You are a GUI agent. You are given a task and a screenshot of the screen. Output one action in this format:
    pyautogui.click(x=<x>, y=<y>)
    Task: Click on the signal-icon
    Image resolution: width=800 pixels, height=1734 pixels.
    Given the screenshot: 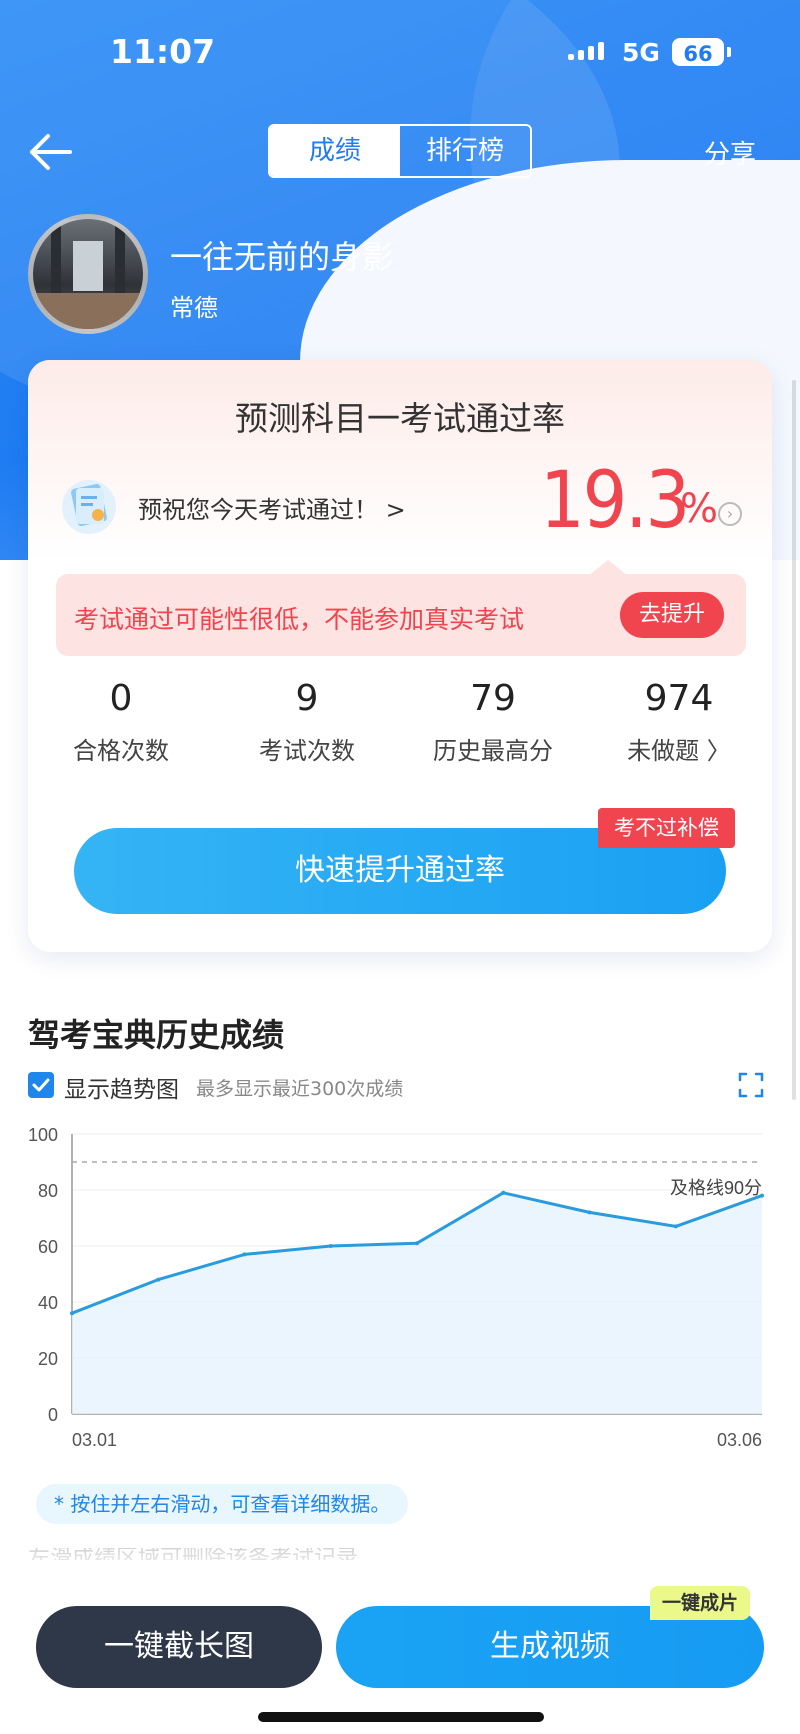 What is the action you would take?
    pyautogui.click(x=588, y=51)
    